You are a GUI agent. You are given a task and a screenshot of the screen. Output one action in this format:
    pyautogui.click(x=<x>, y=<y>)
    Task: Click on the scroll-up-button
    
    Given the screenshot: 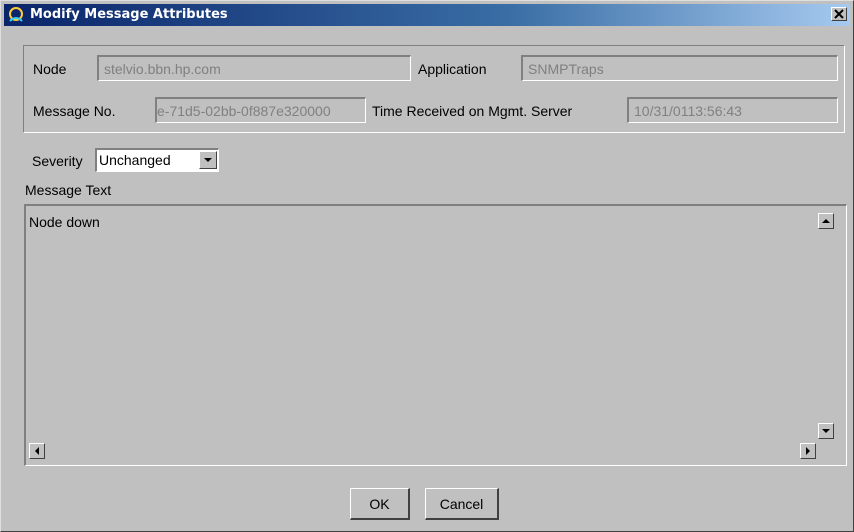 What is the action you would take?
    pyautogui.click(x=826, y=221)
    